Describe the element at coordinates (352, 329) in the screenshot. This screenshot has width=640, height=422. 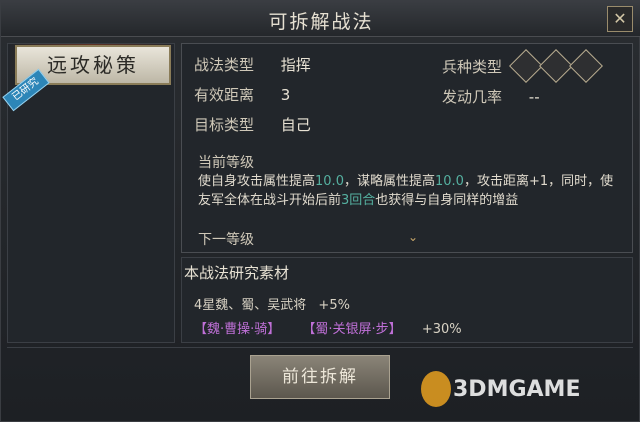
I see `material-item-guanyinping: 【蜀·关银屏·步】` at that location.